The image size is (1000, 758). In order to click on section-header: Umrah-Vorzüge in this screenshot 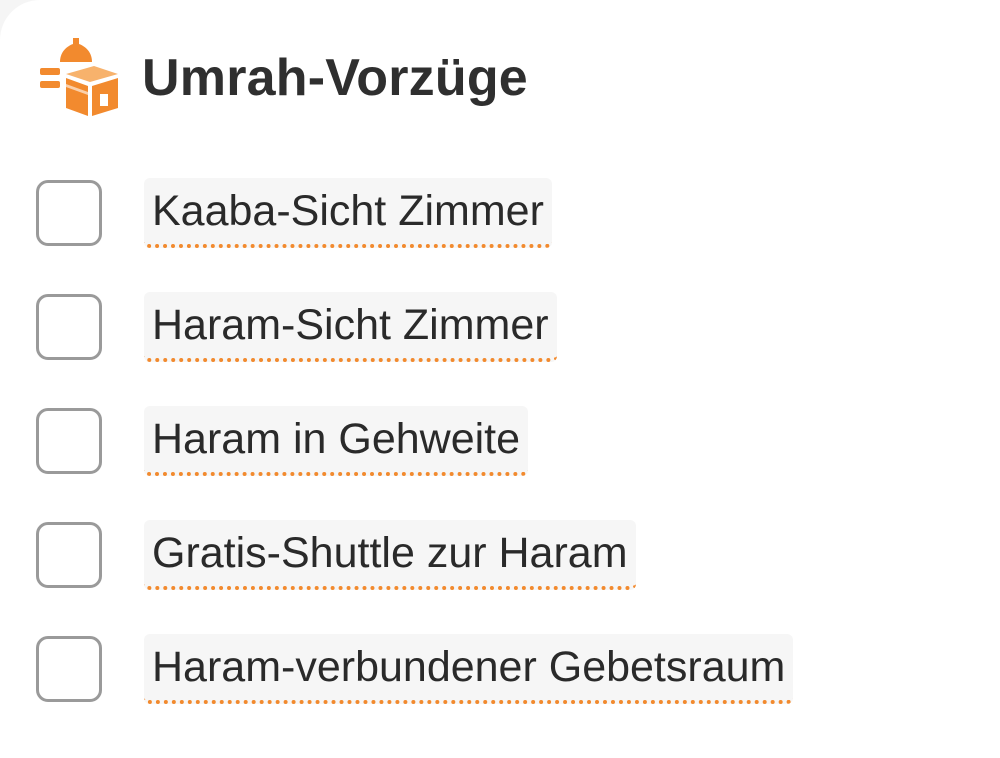, I will do `click(283, 78)`.